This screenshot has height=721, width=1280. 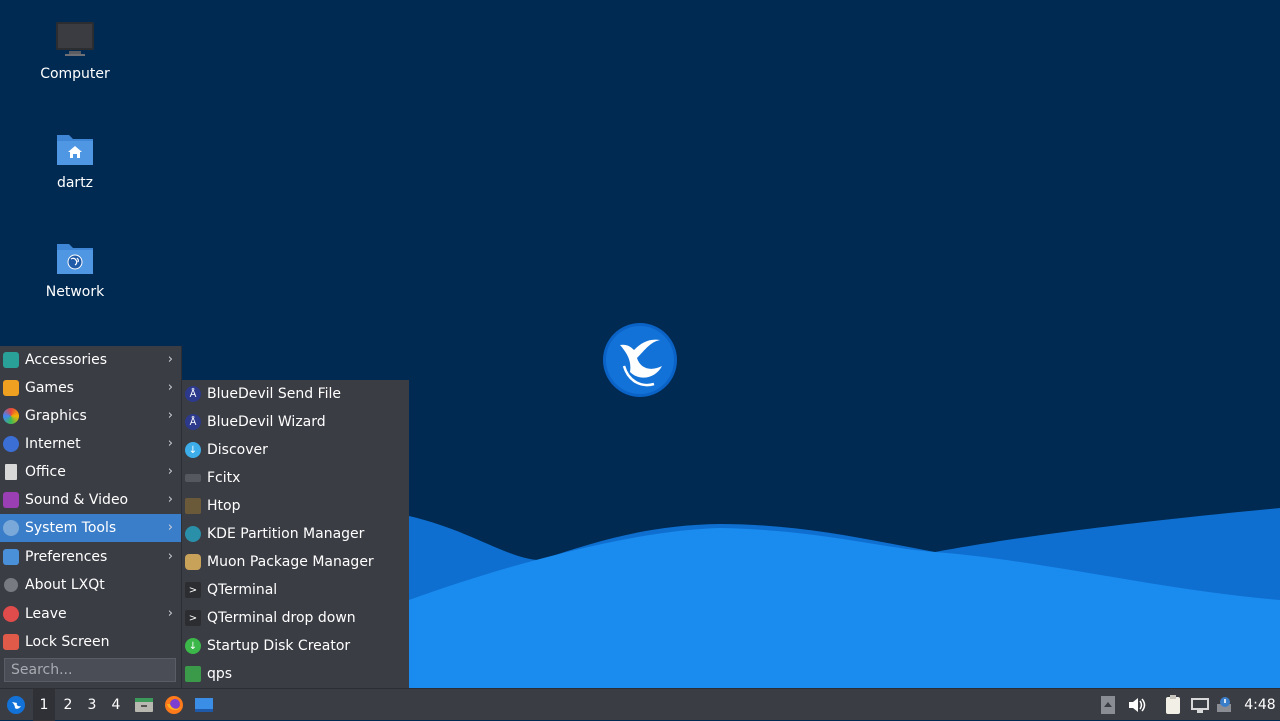 What do you see at coordinates (193, 534) in the screenshot?
I see `partition-manager-icon` at bounding box center [193, 534].